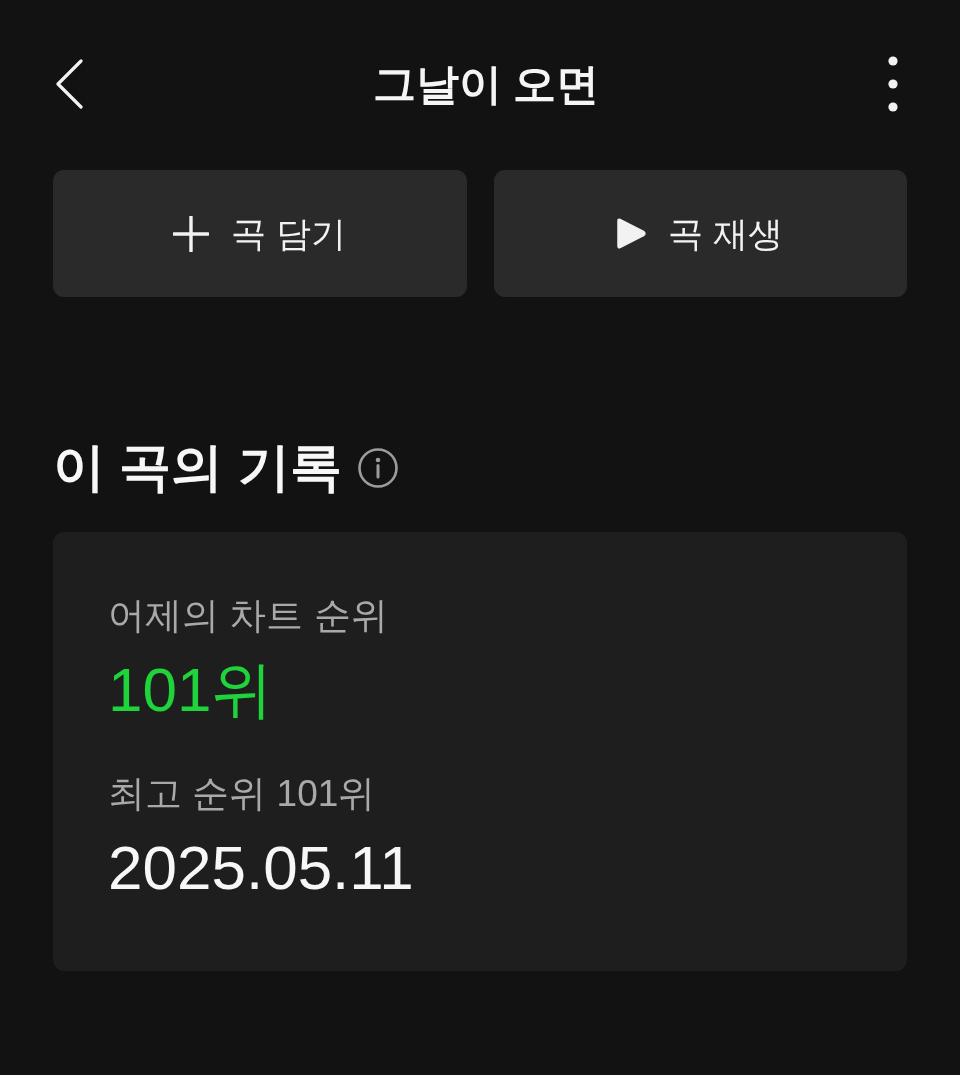 The height and width of the screenshot is (1075, 960). I want to click on song-title: 그날이 오면, so click(486, 84).